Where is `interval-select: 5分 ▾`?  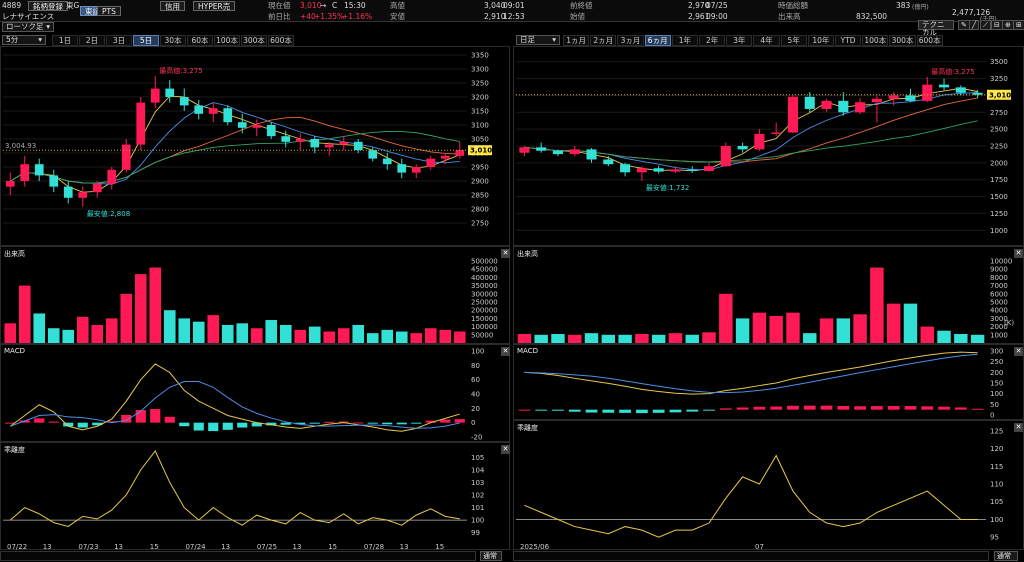 interval-select: 5分 ▾ is located at coordinates (24, 40).